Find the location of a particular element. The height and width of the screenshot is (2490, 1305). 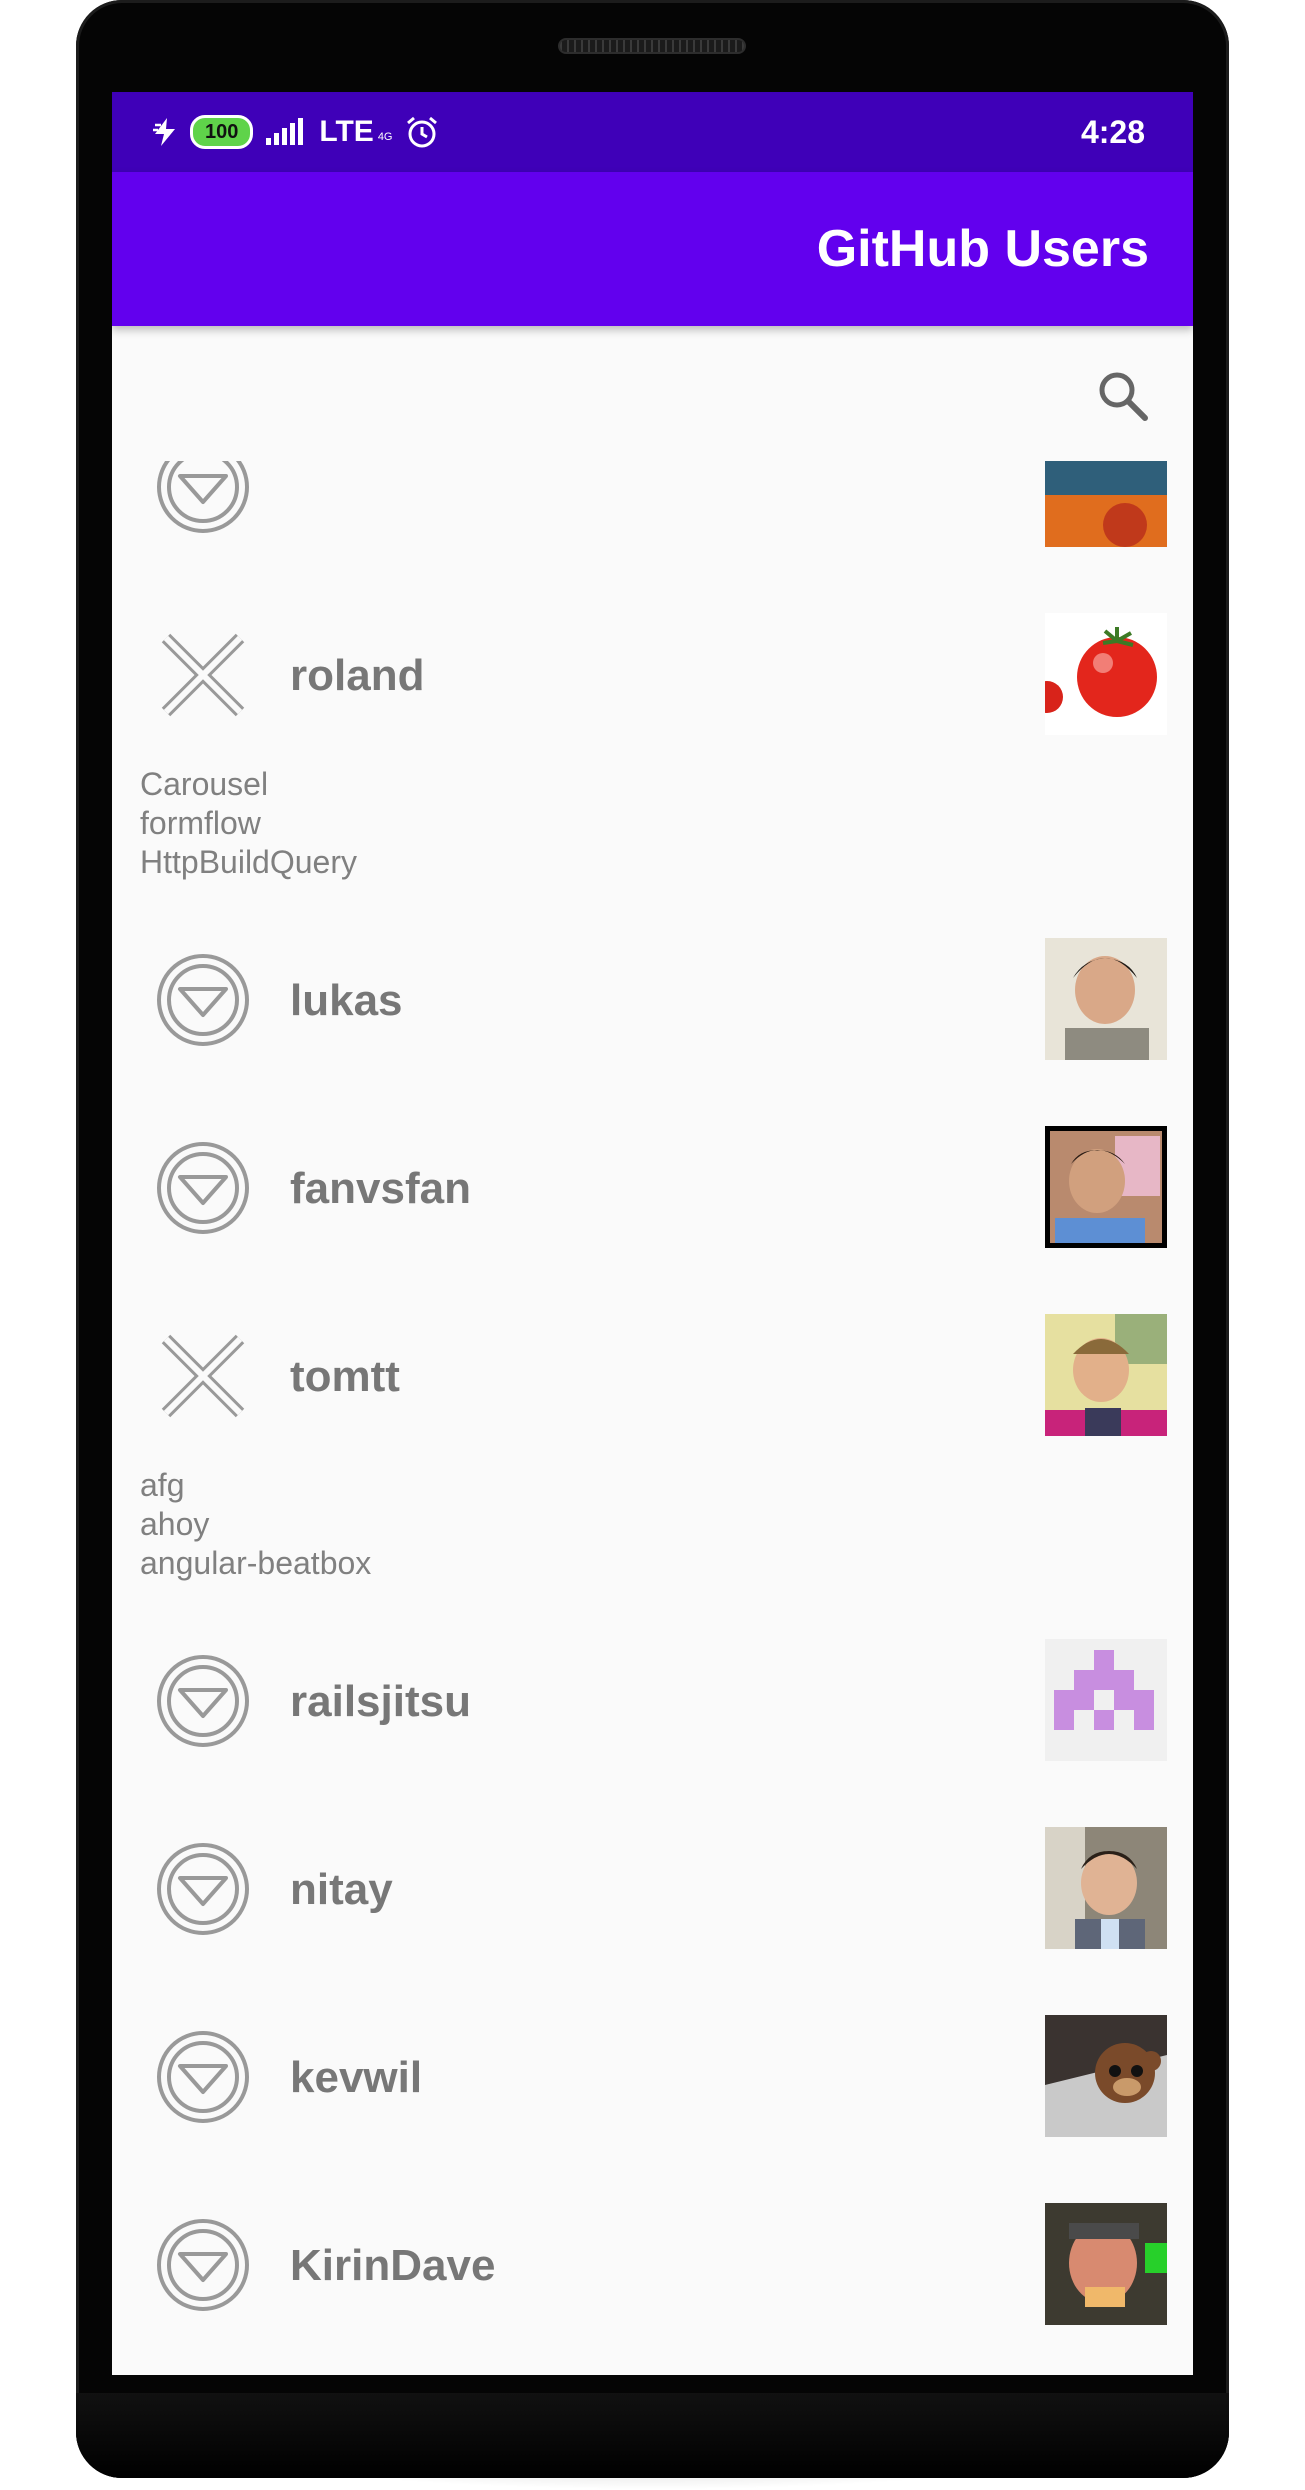

phone-chin is located at coordinates (652, 2435).